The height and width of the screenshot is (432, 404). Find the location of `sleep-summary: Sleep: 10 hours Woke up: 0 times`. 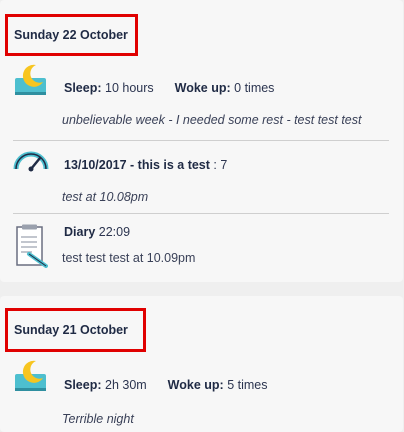

sleep-summary: Sleep: 10 hours Woke up: 0 times is located at coordinates (169, 88).